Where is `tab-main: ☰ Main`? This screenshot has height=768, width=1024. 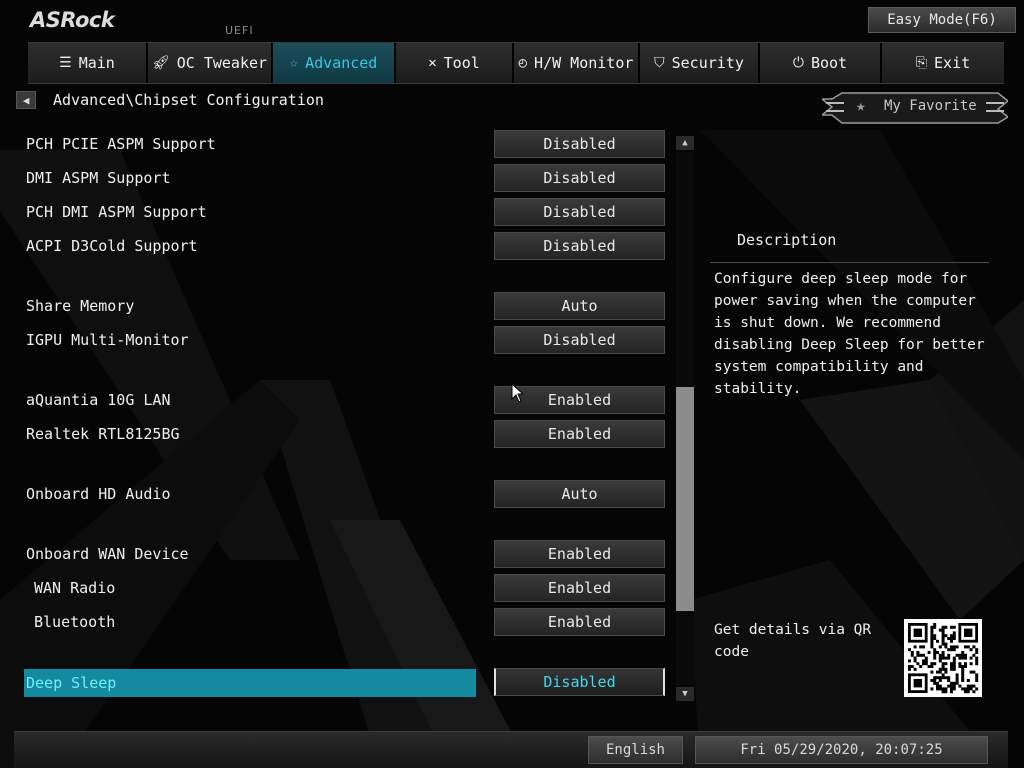
tab-main: ☰ Main is located at coordinates (88, 63).